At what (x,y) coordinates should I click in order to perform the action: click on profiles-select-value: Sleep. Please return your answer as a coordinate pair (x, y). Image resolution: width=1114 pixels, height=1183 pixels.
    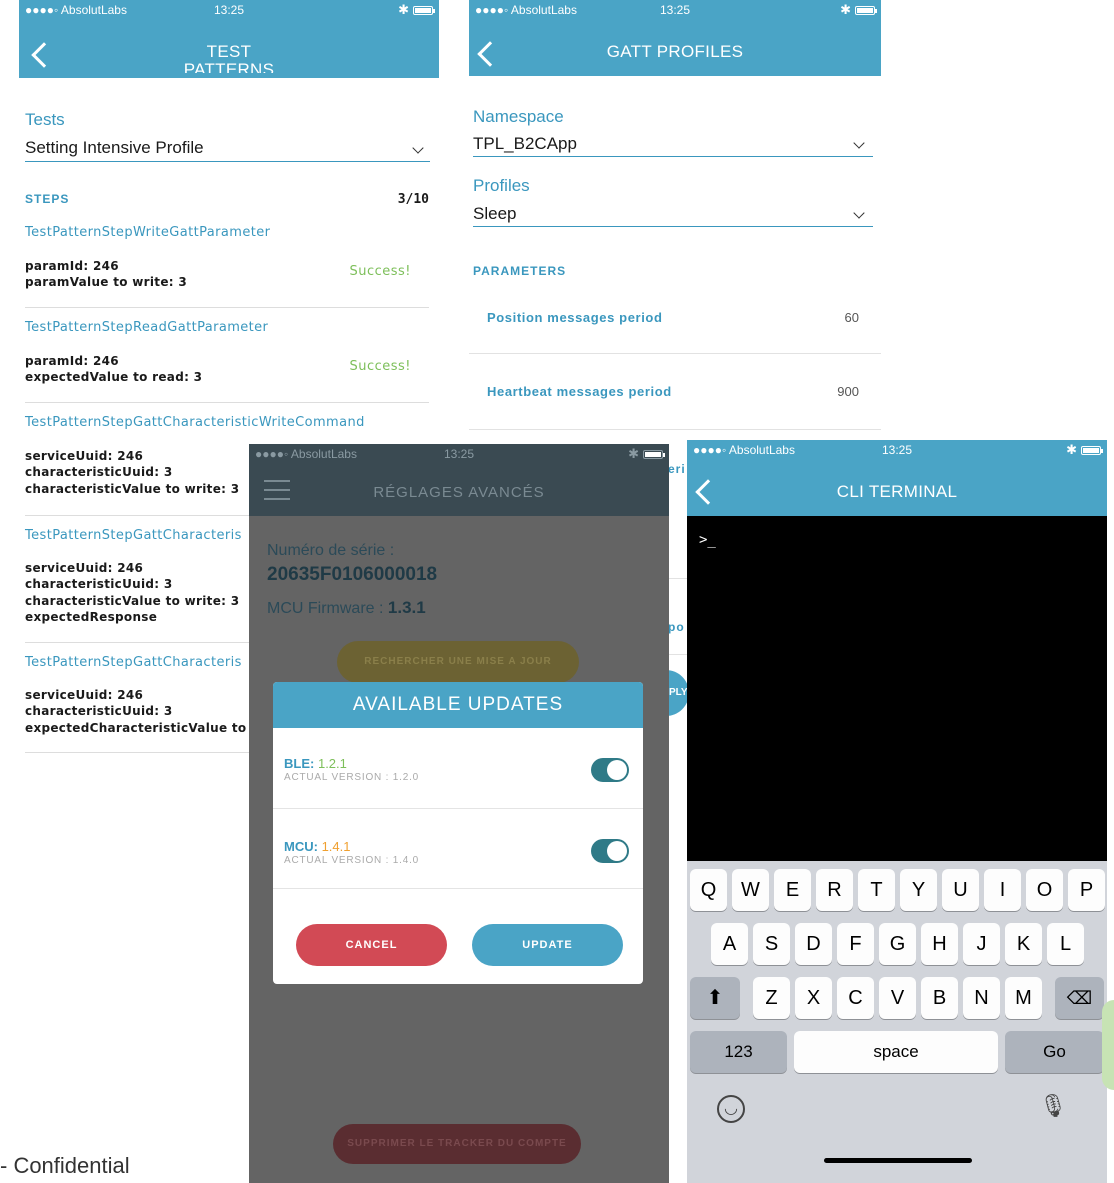
    Looking at the image, I should click on (495, 213).